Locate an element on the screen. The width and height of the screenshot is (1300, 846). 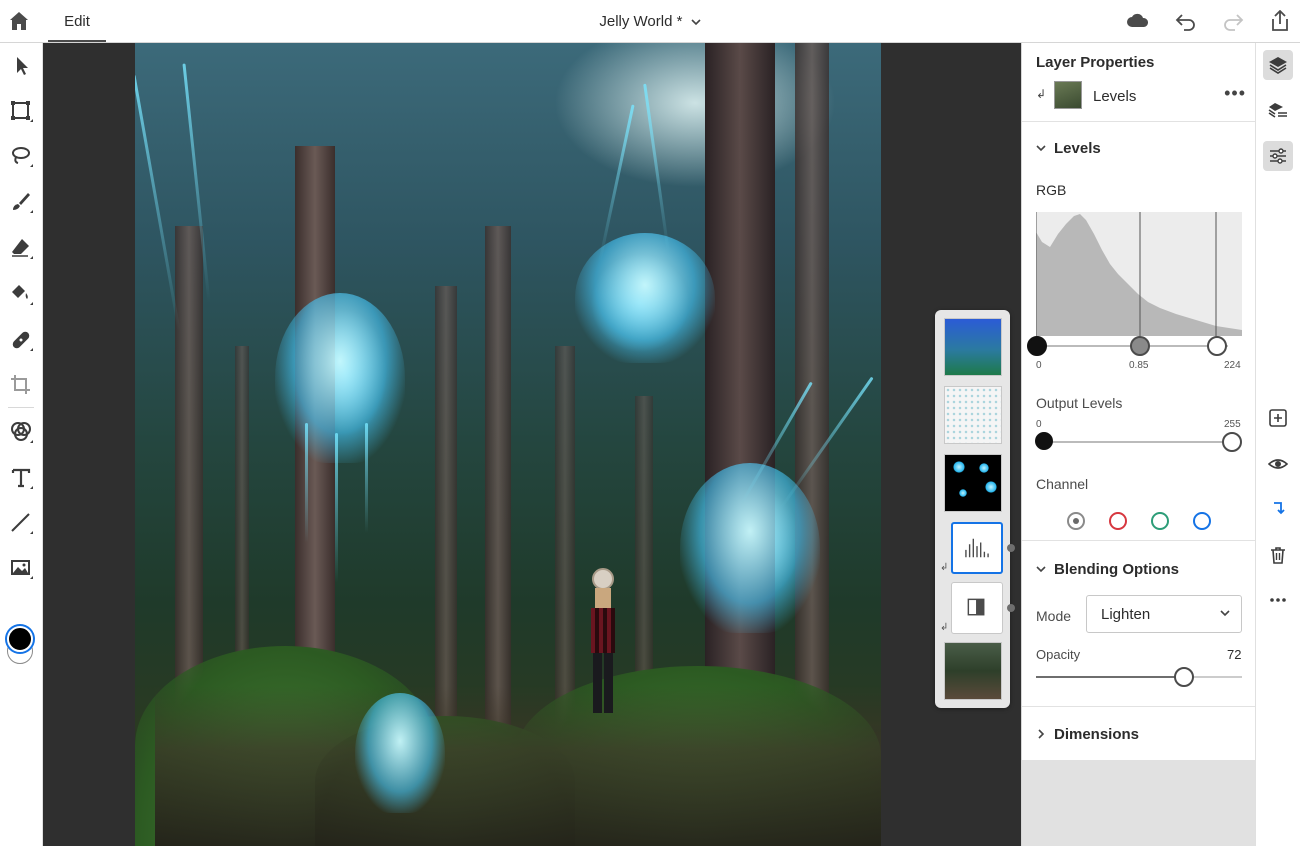
input-black-point-handle is located at coordinates (1037, 346).